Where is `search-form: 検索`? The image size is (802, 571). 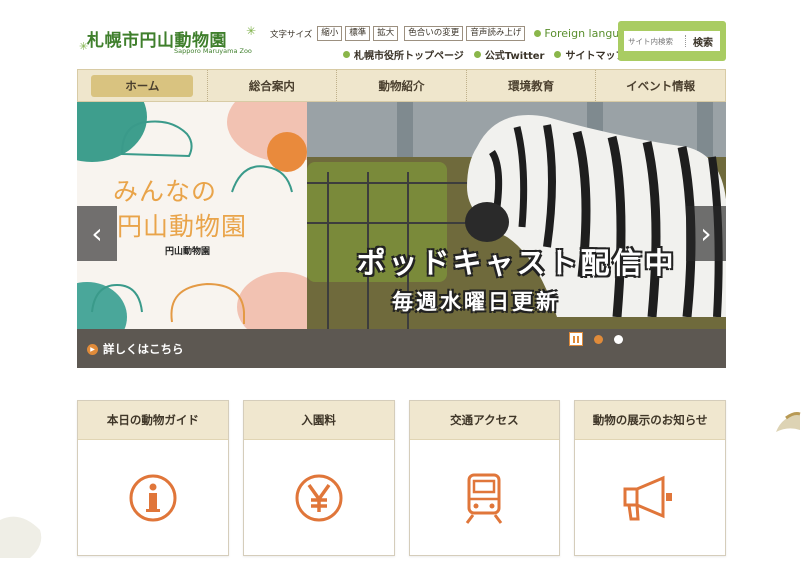 search-form: 検索 is located at coordinates (672, 41).